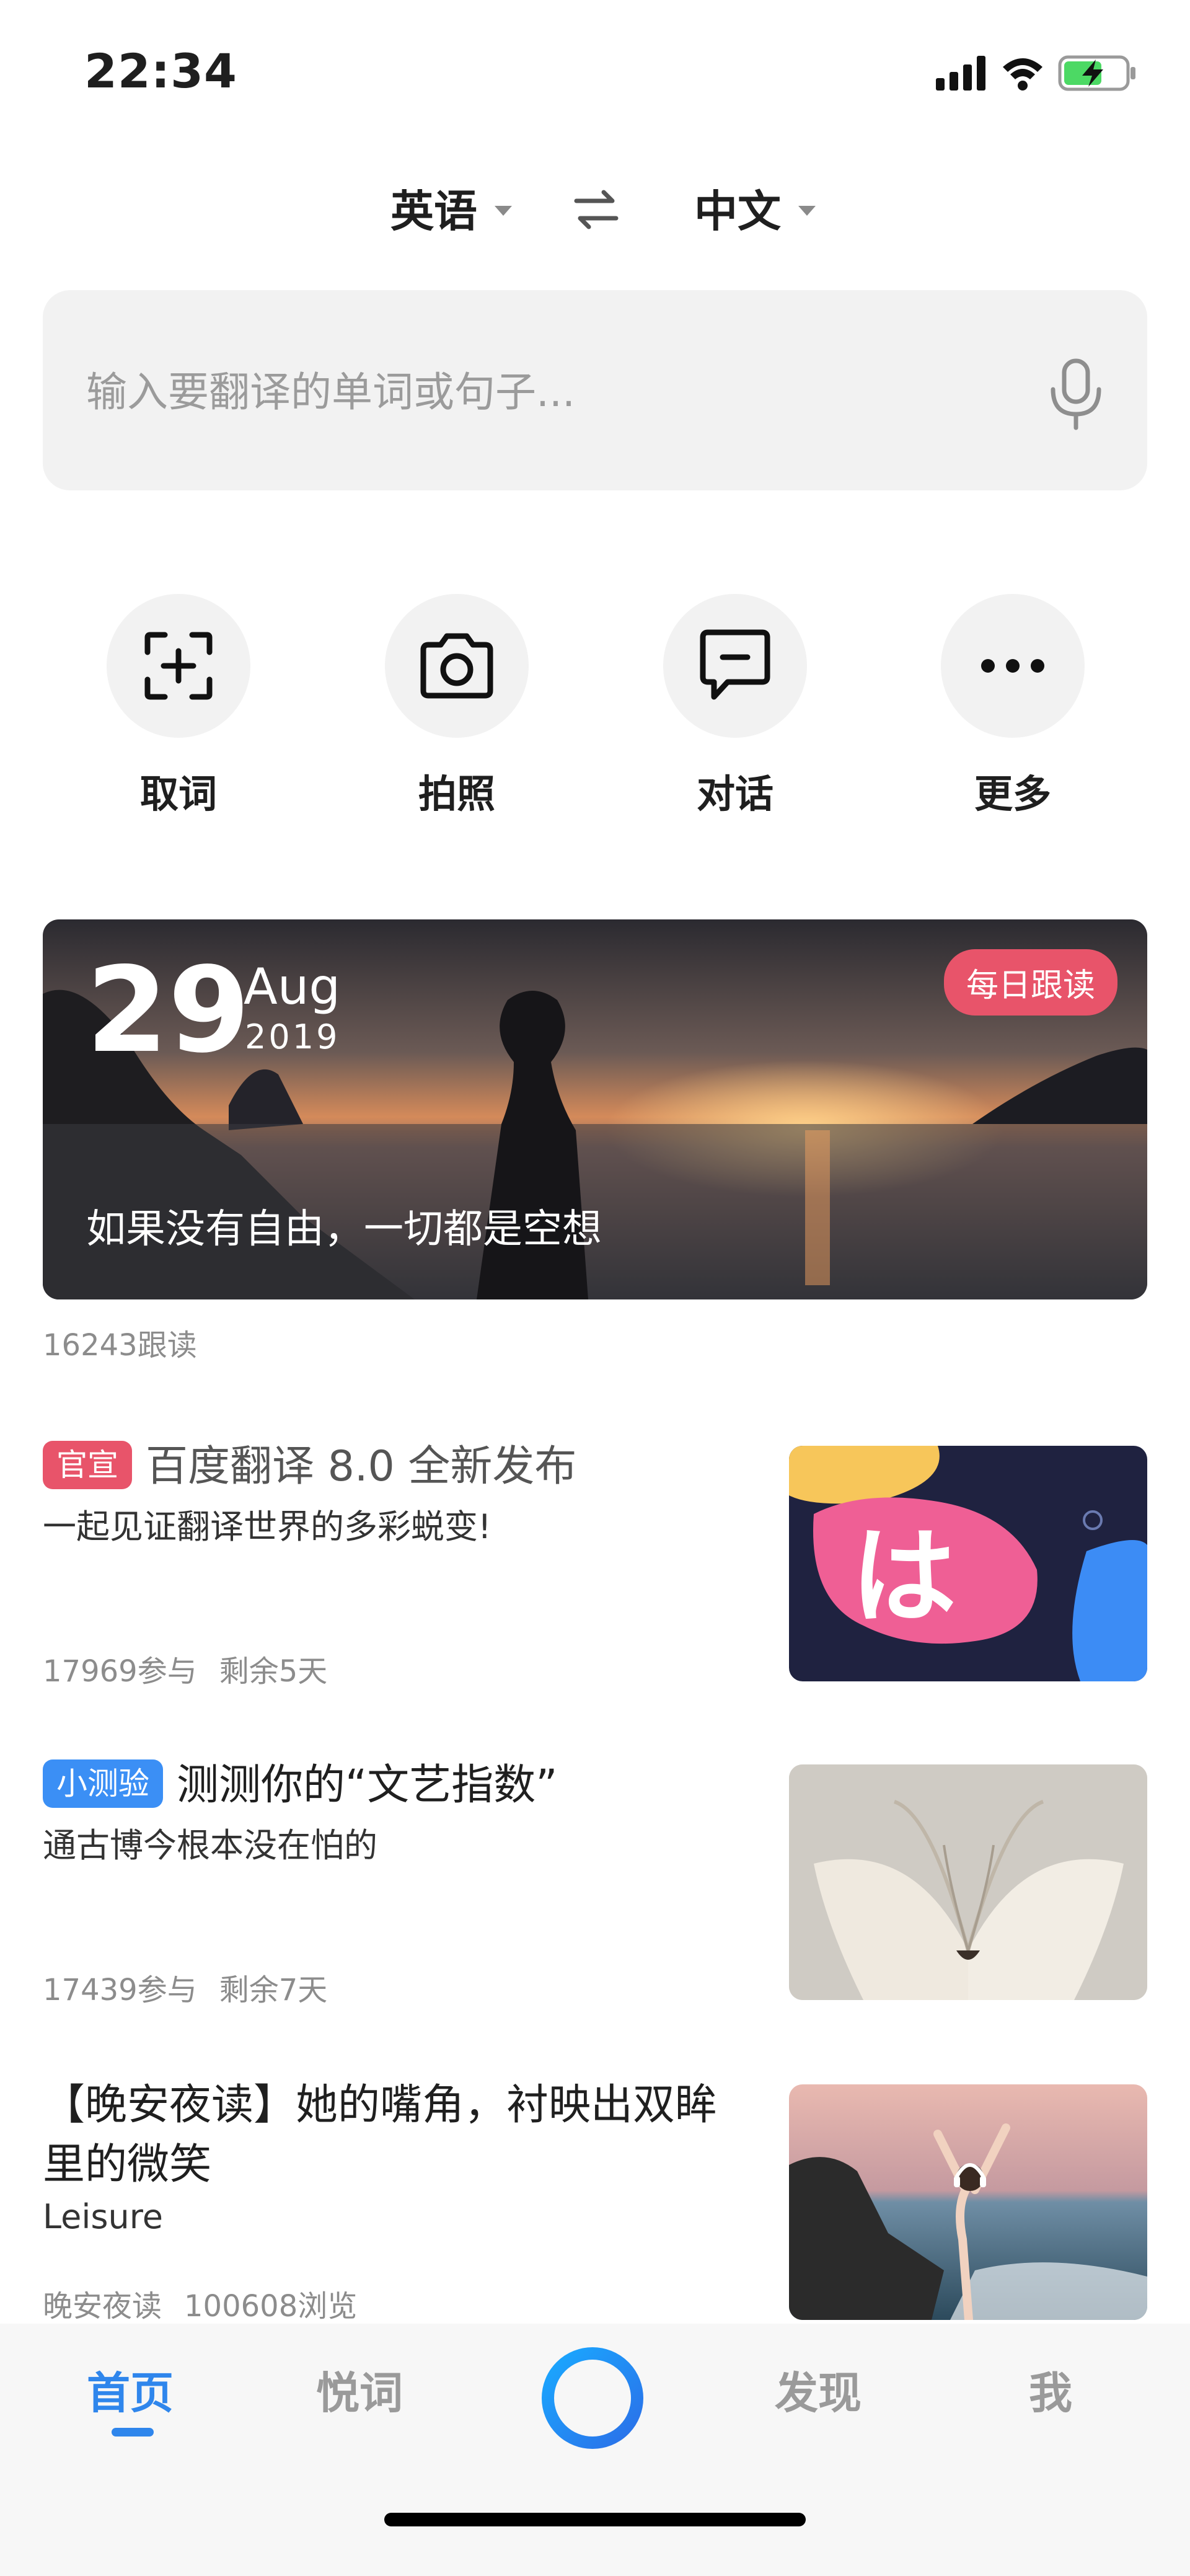  I want to click on nav-discover: 发现, so click(818, 2389).